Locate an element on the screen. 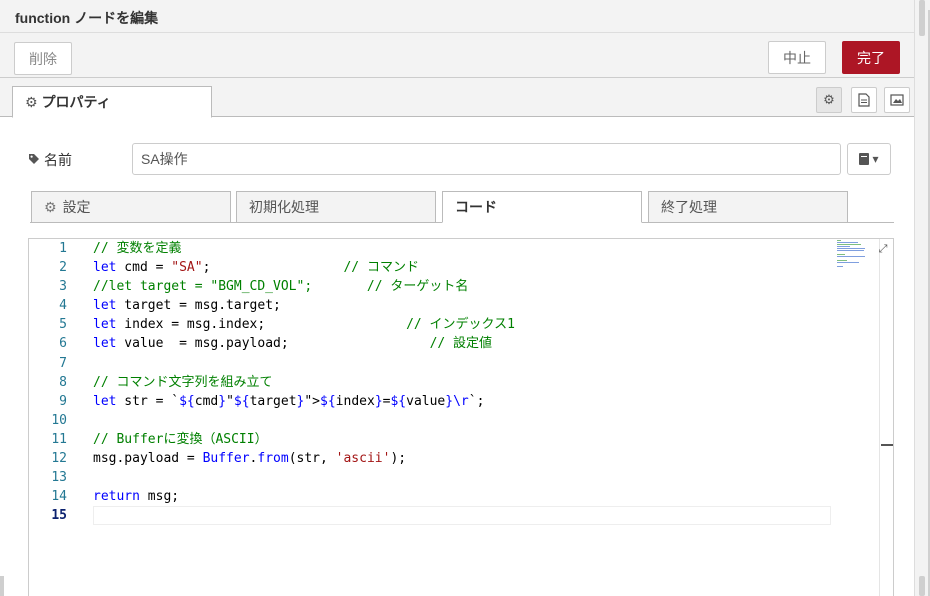 The width and height of the screenshot is (930, 596). code-line: 10 is located at coordinates (429, 420).